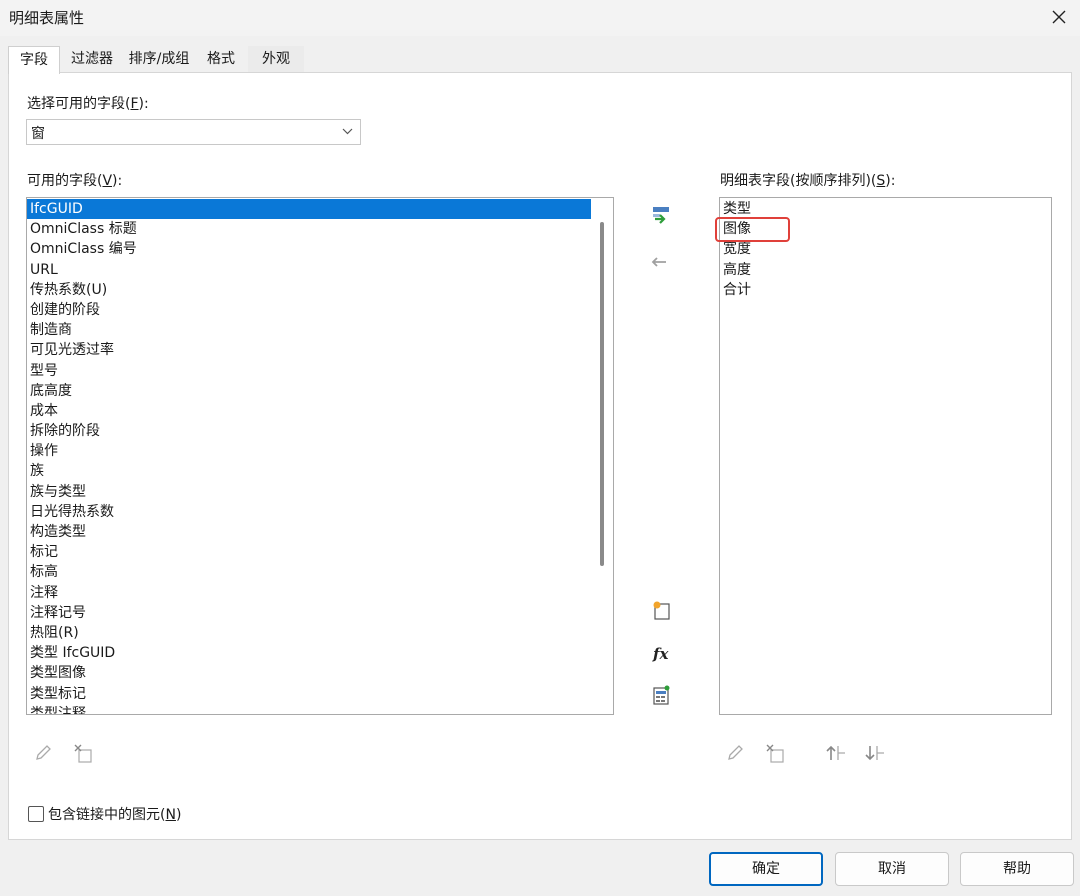 This screenshot has width=1080, height=896. What do you see at coordinates (309, 330) in the screenshot?
I see `list-item: 制造商` at bounding box center [309, 330].